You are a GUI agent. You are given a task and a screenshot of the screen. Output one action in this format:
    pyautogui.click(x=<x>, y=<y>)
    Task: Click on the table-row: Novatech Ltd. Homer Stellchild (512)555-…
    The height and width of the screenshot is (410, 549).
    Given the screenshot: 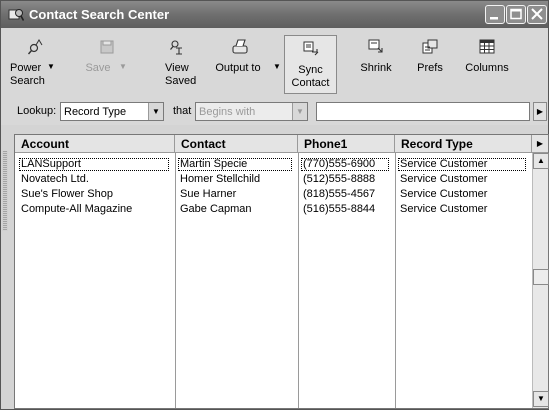 What is the action you would take?
    pyautogui.click(x=273, y=179)
    